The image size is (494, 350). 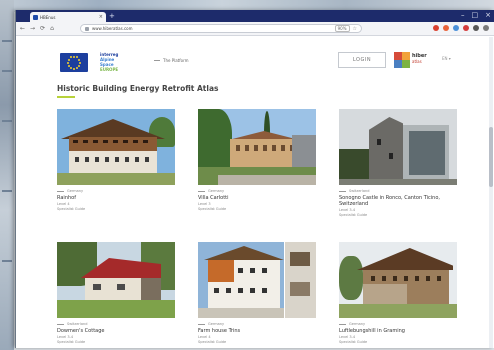 What do you see at coordinates (176, 60) in the screenshot?
I see `nav-link-label: The Platform` at bounding box center [176, 60].